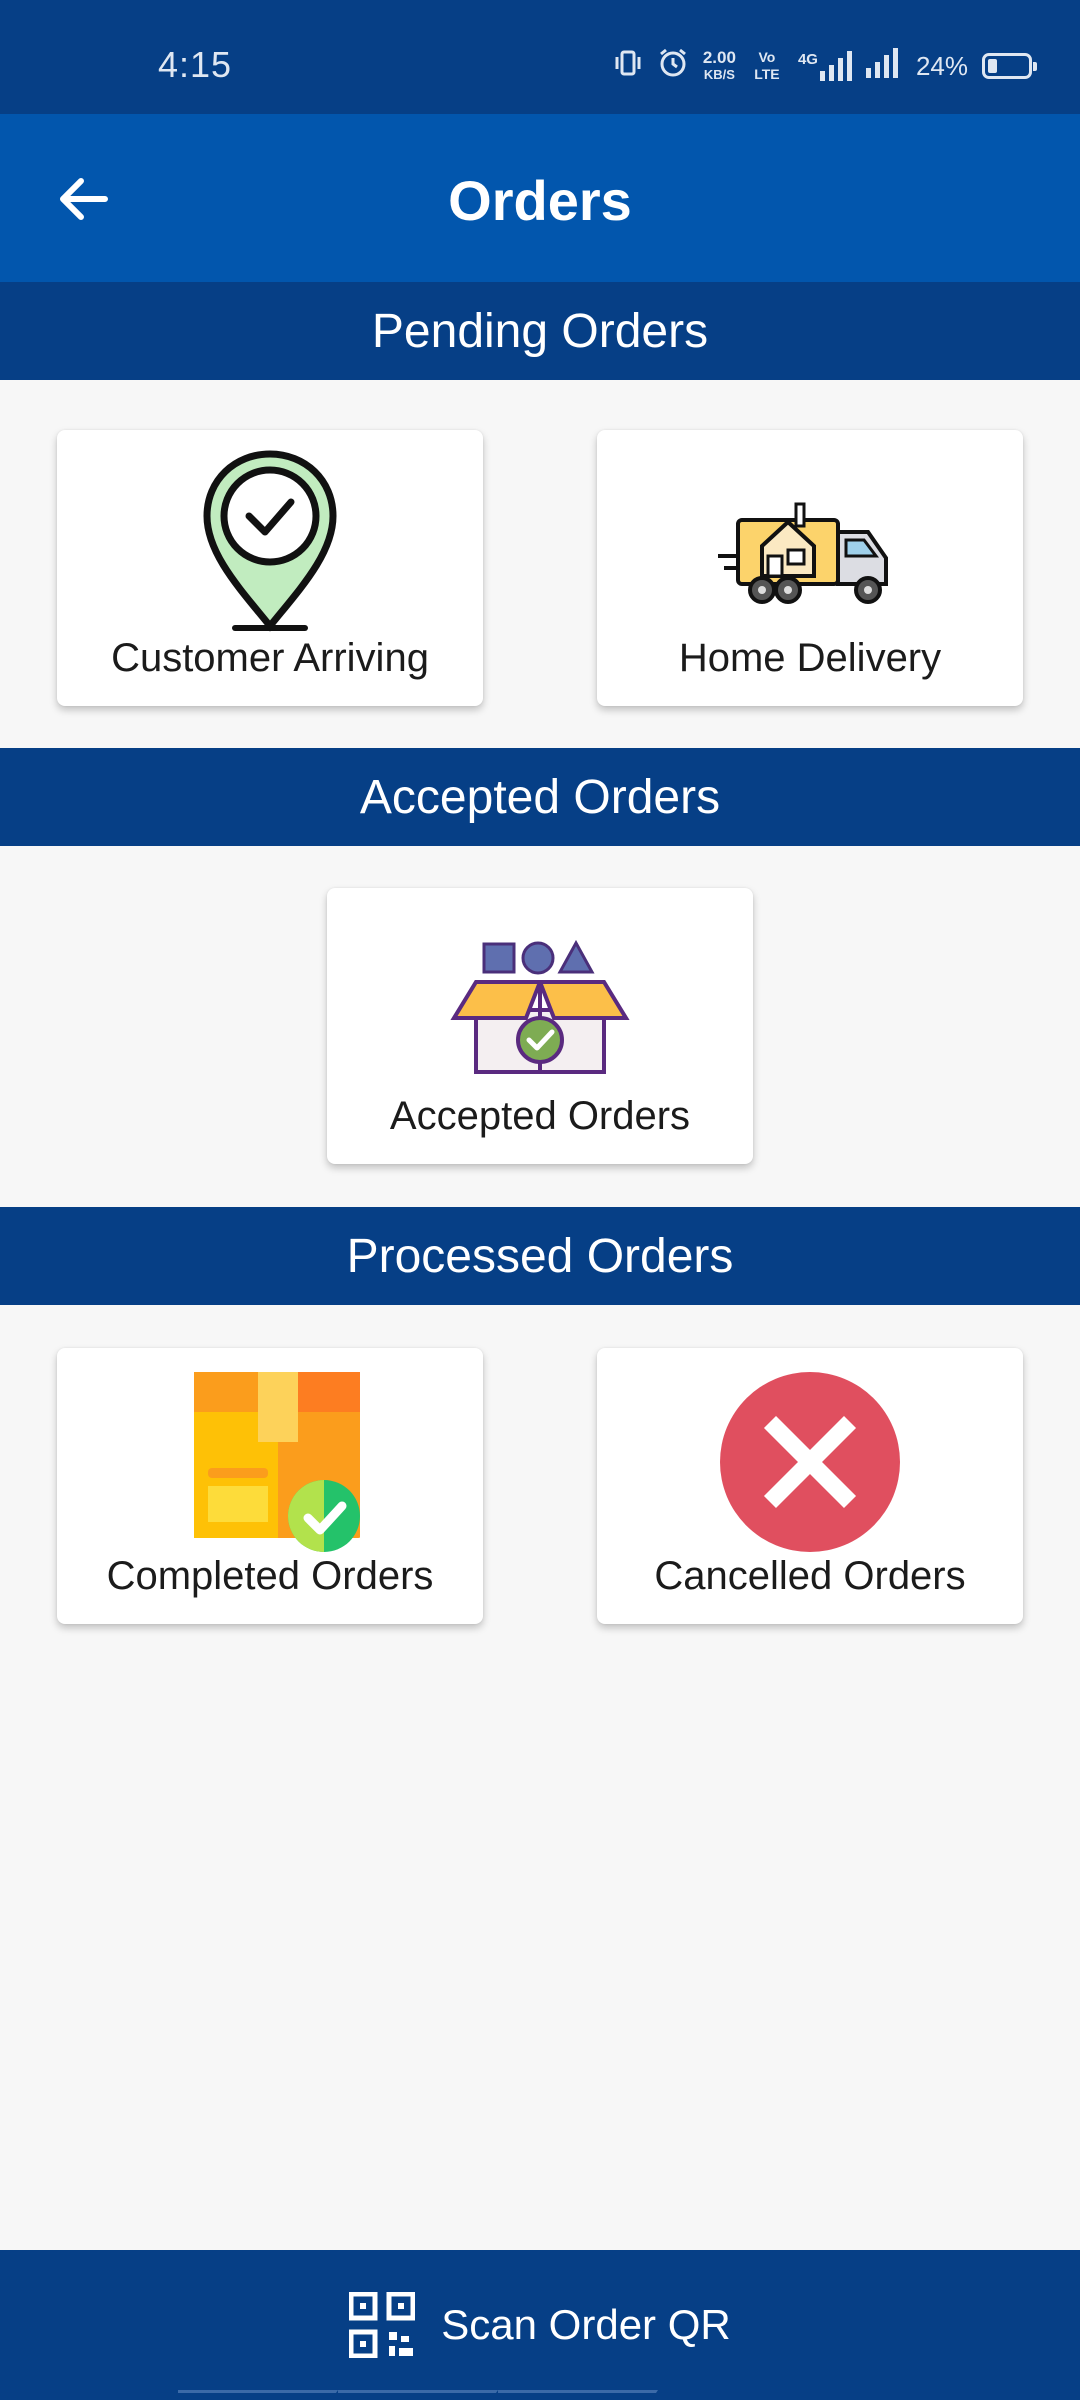 The width and height of the screenshot is (1080, 2400). What do you see at coordinates (810, 1576) in the screenshot?
I see `card-label: Cancelled Orders` at bounding box center [810, 1576].